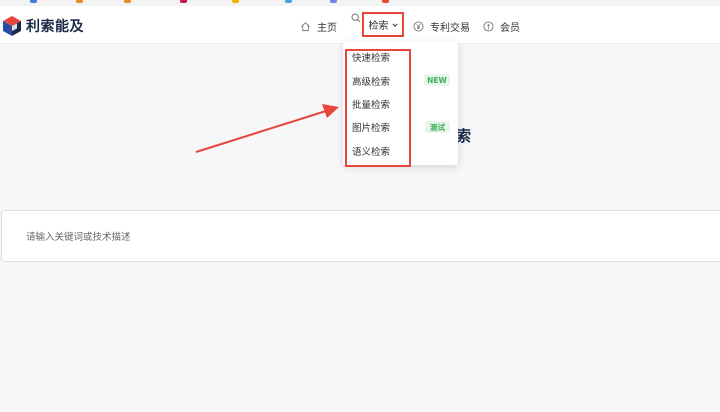 This screenshot has height=412, width=720. What do you see at coordinates (371, 104) in the screenshot?
I see `menu-item-batch-search: 批量检索` at bounding box center [371, 104].